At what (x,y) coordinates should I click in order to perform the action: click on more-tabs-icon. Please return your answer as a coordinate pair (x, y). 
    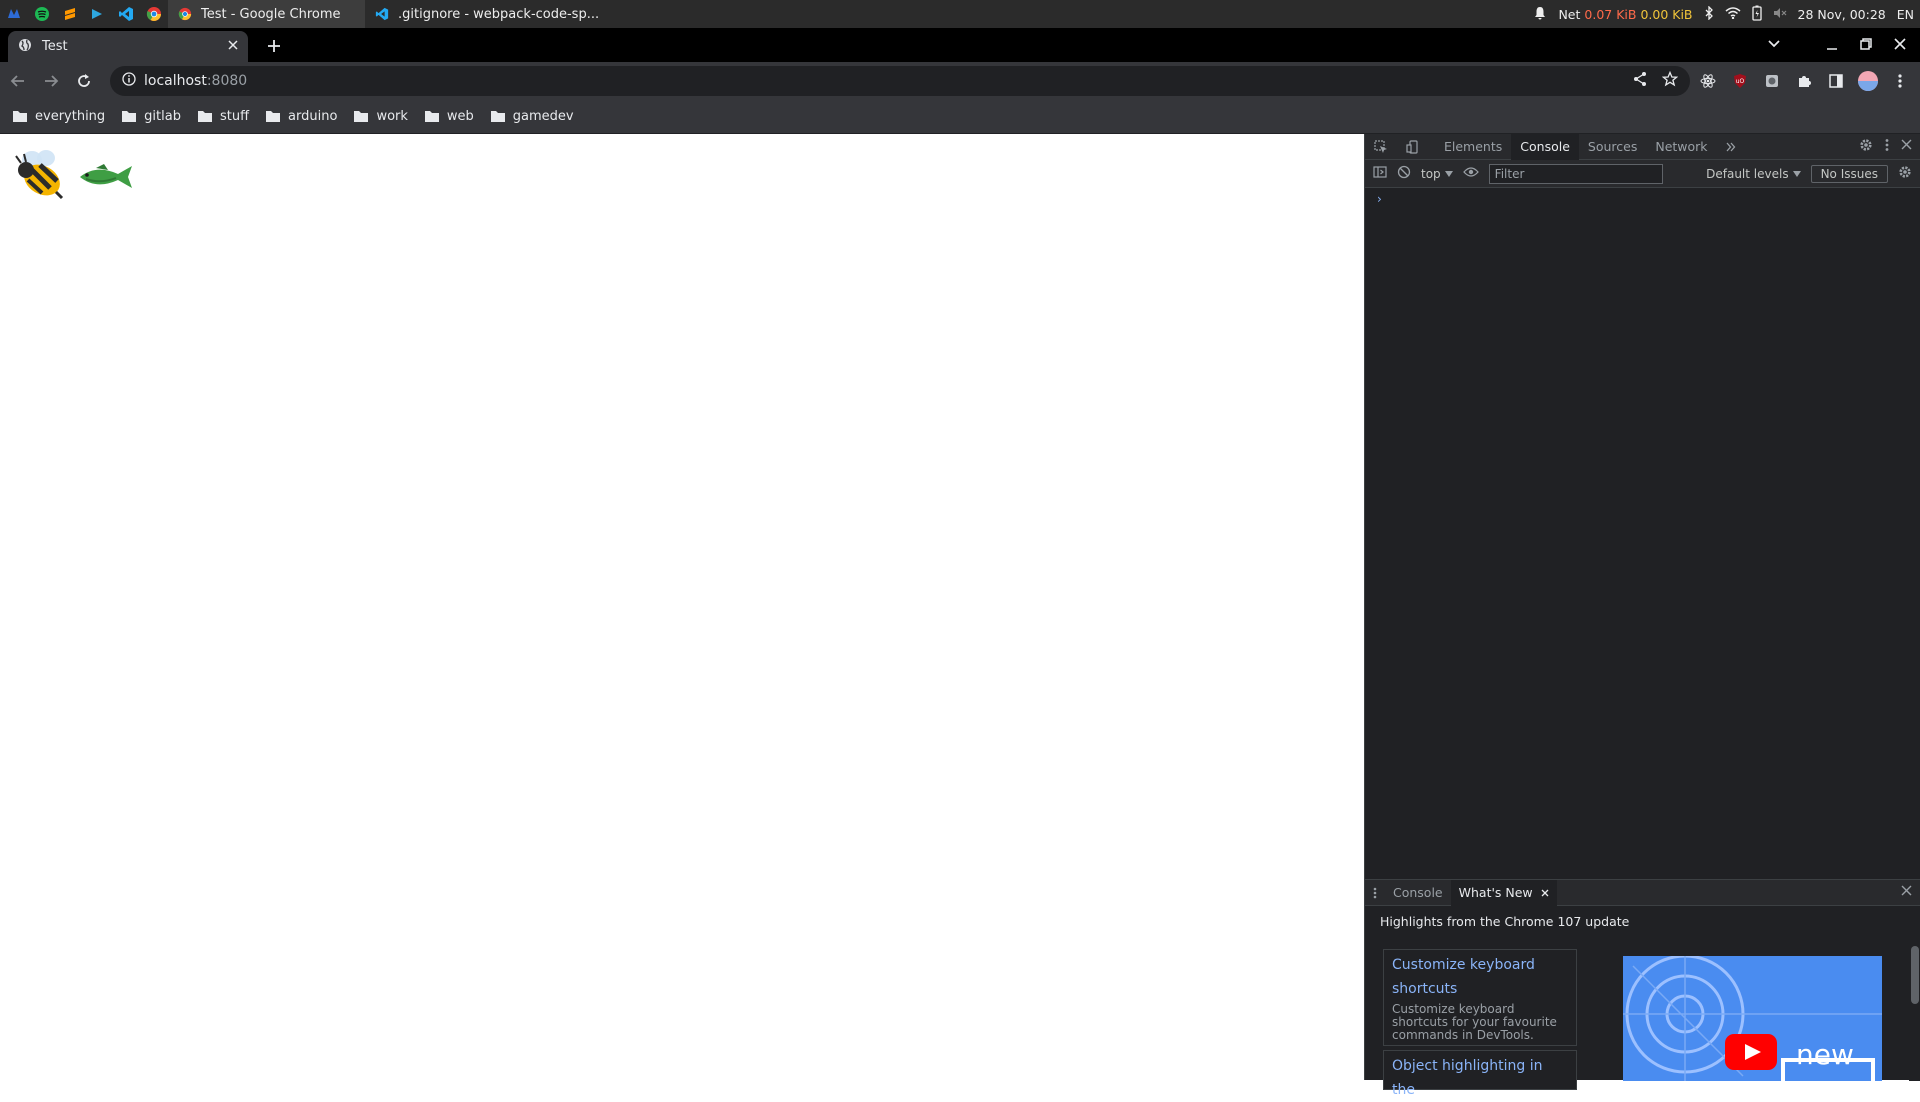
    Looking at the image, I should click on (1731, 147).